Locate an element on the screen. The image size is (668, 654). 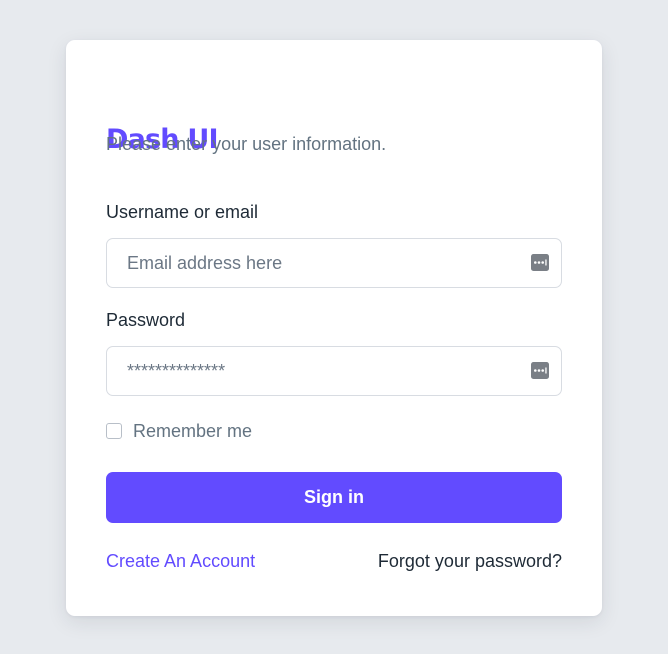
username-field-wrapper is located at coordinates (334, 263).